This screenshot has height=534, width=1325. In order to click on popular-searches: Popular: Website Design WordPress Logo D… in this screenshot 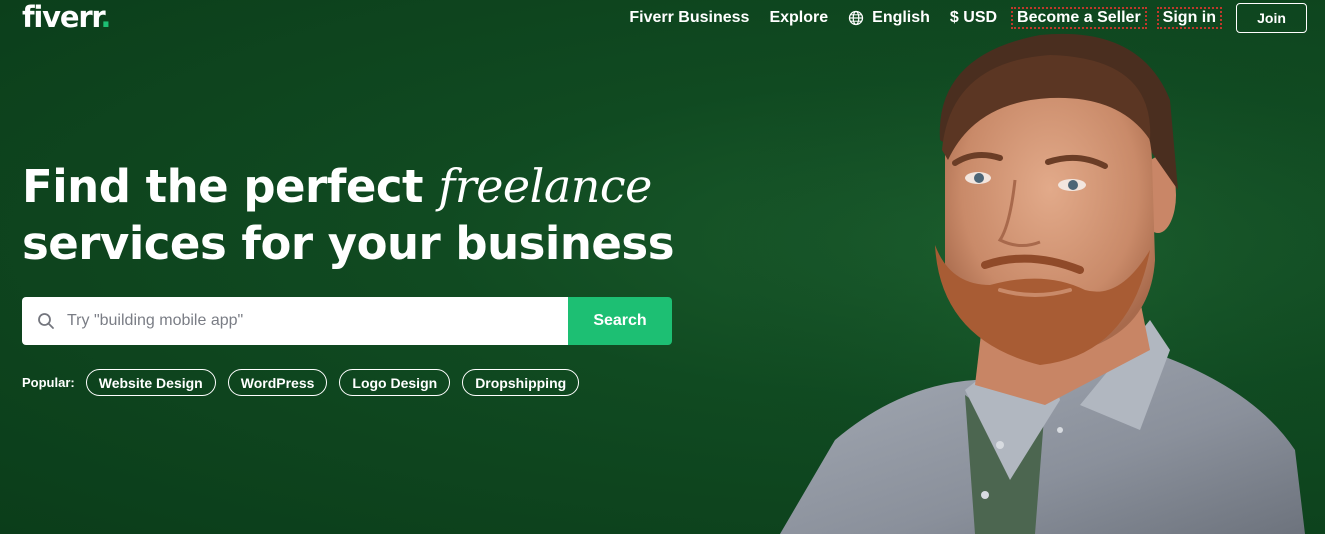, I will do `click(306, 382)`.